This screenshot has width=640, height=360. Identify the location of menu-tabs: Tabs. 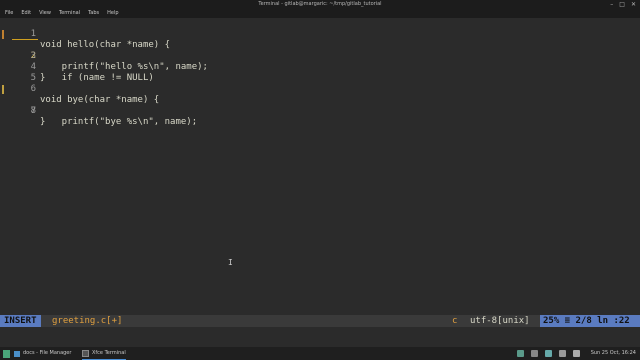
(93, 13).